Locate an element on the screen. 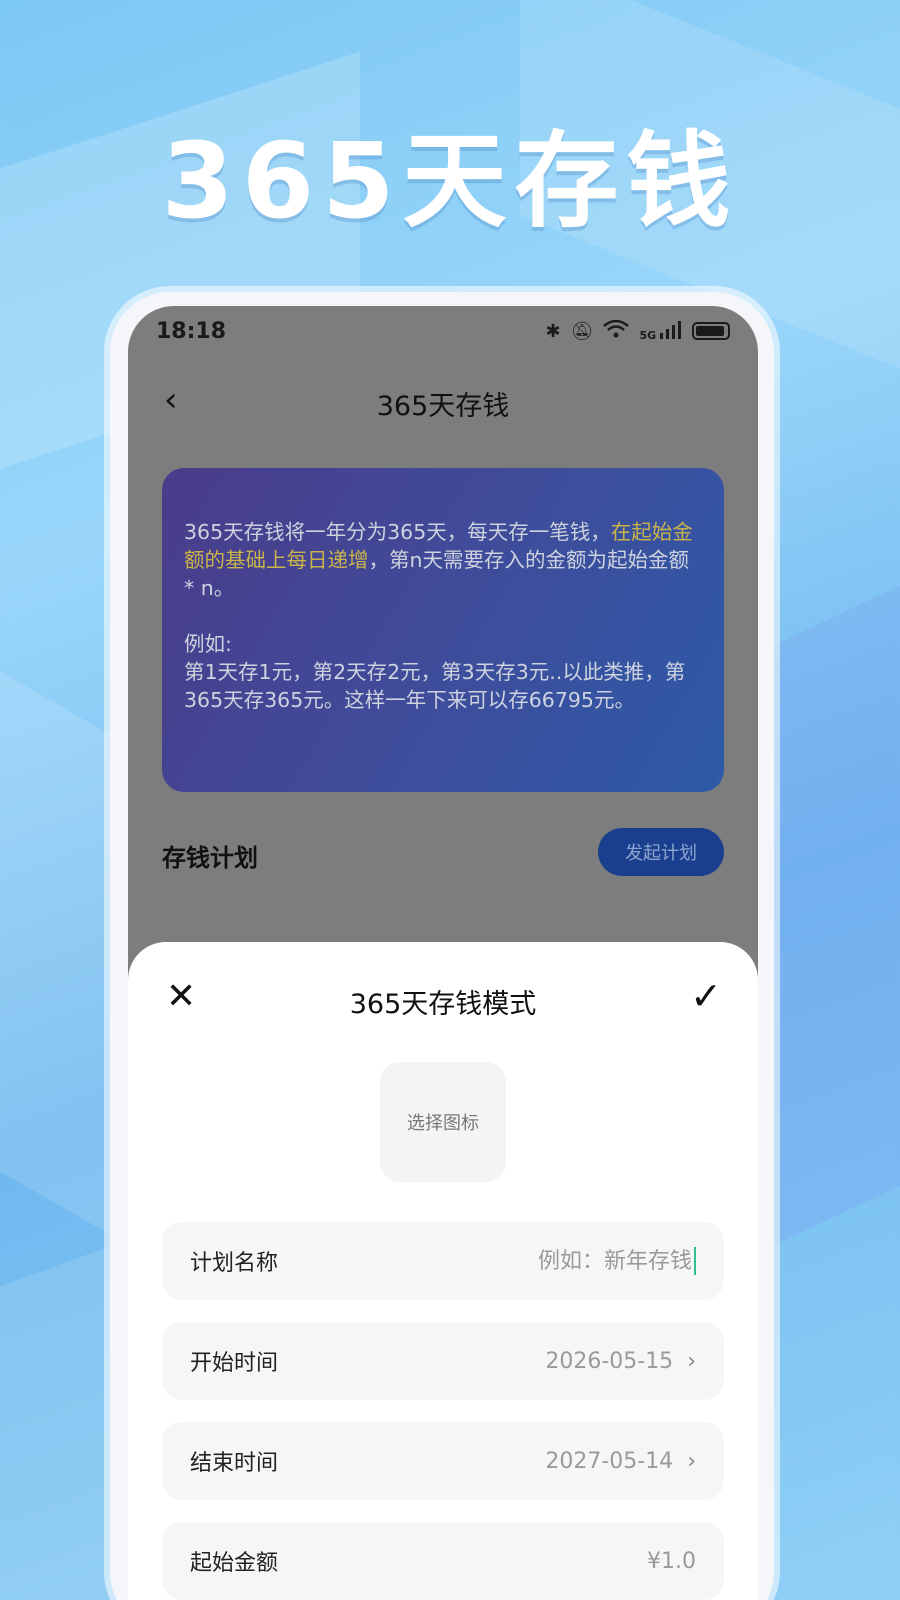  start-date-value: 2026-05-15 is located at coordinates (609, 1361).